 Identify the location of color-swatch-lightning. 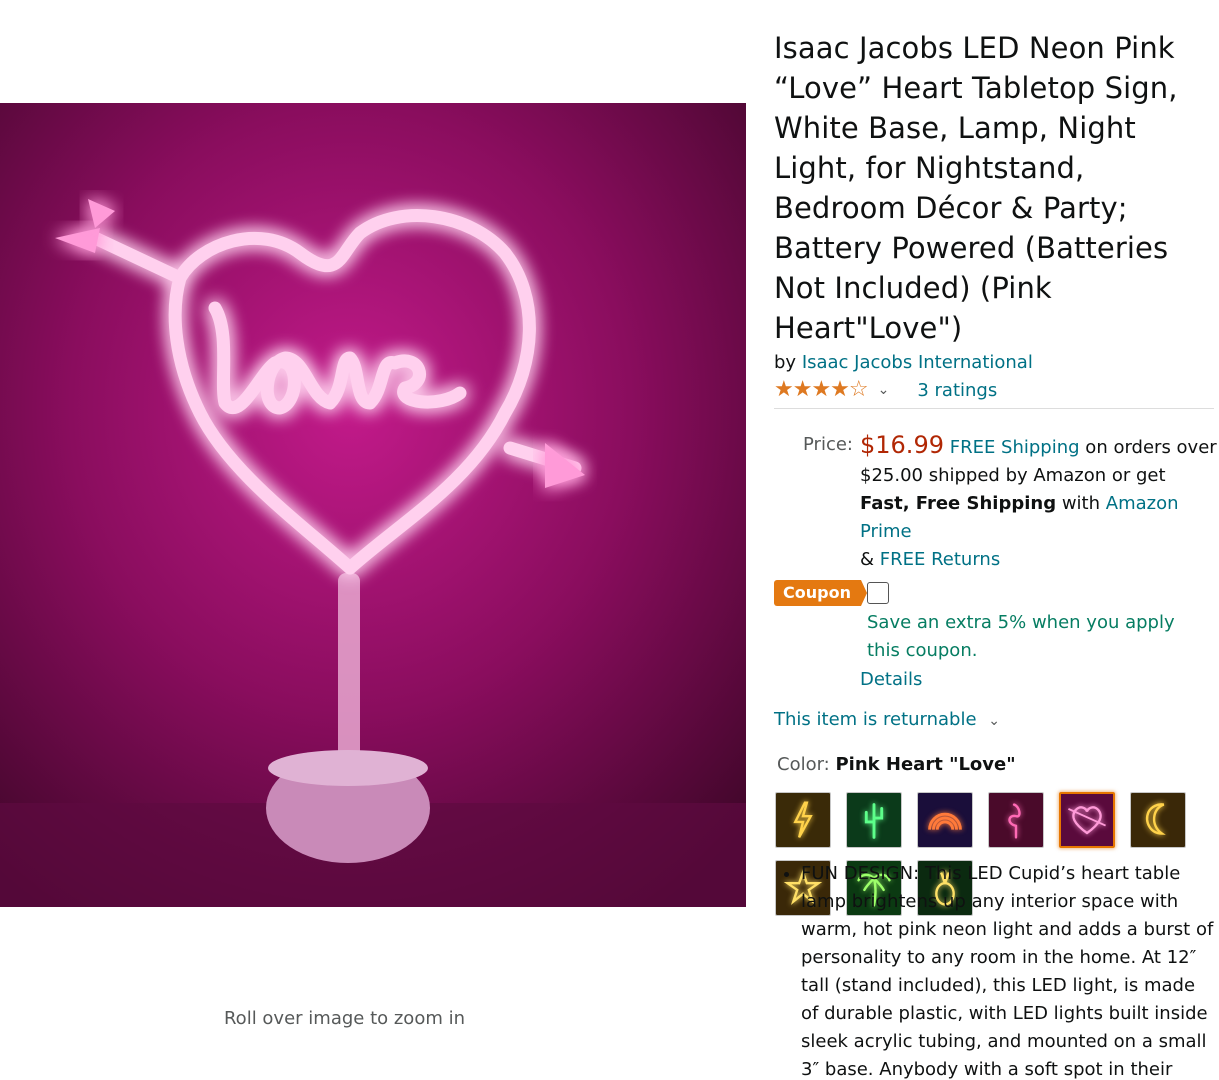
(803, 820).